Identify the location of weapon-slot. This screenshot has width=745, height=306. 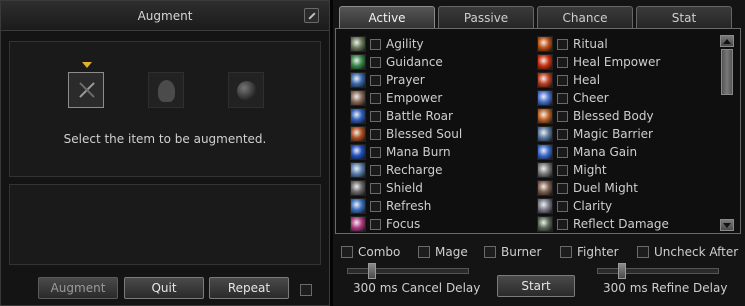
(86, 90).